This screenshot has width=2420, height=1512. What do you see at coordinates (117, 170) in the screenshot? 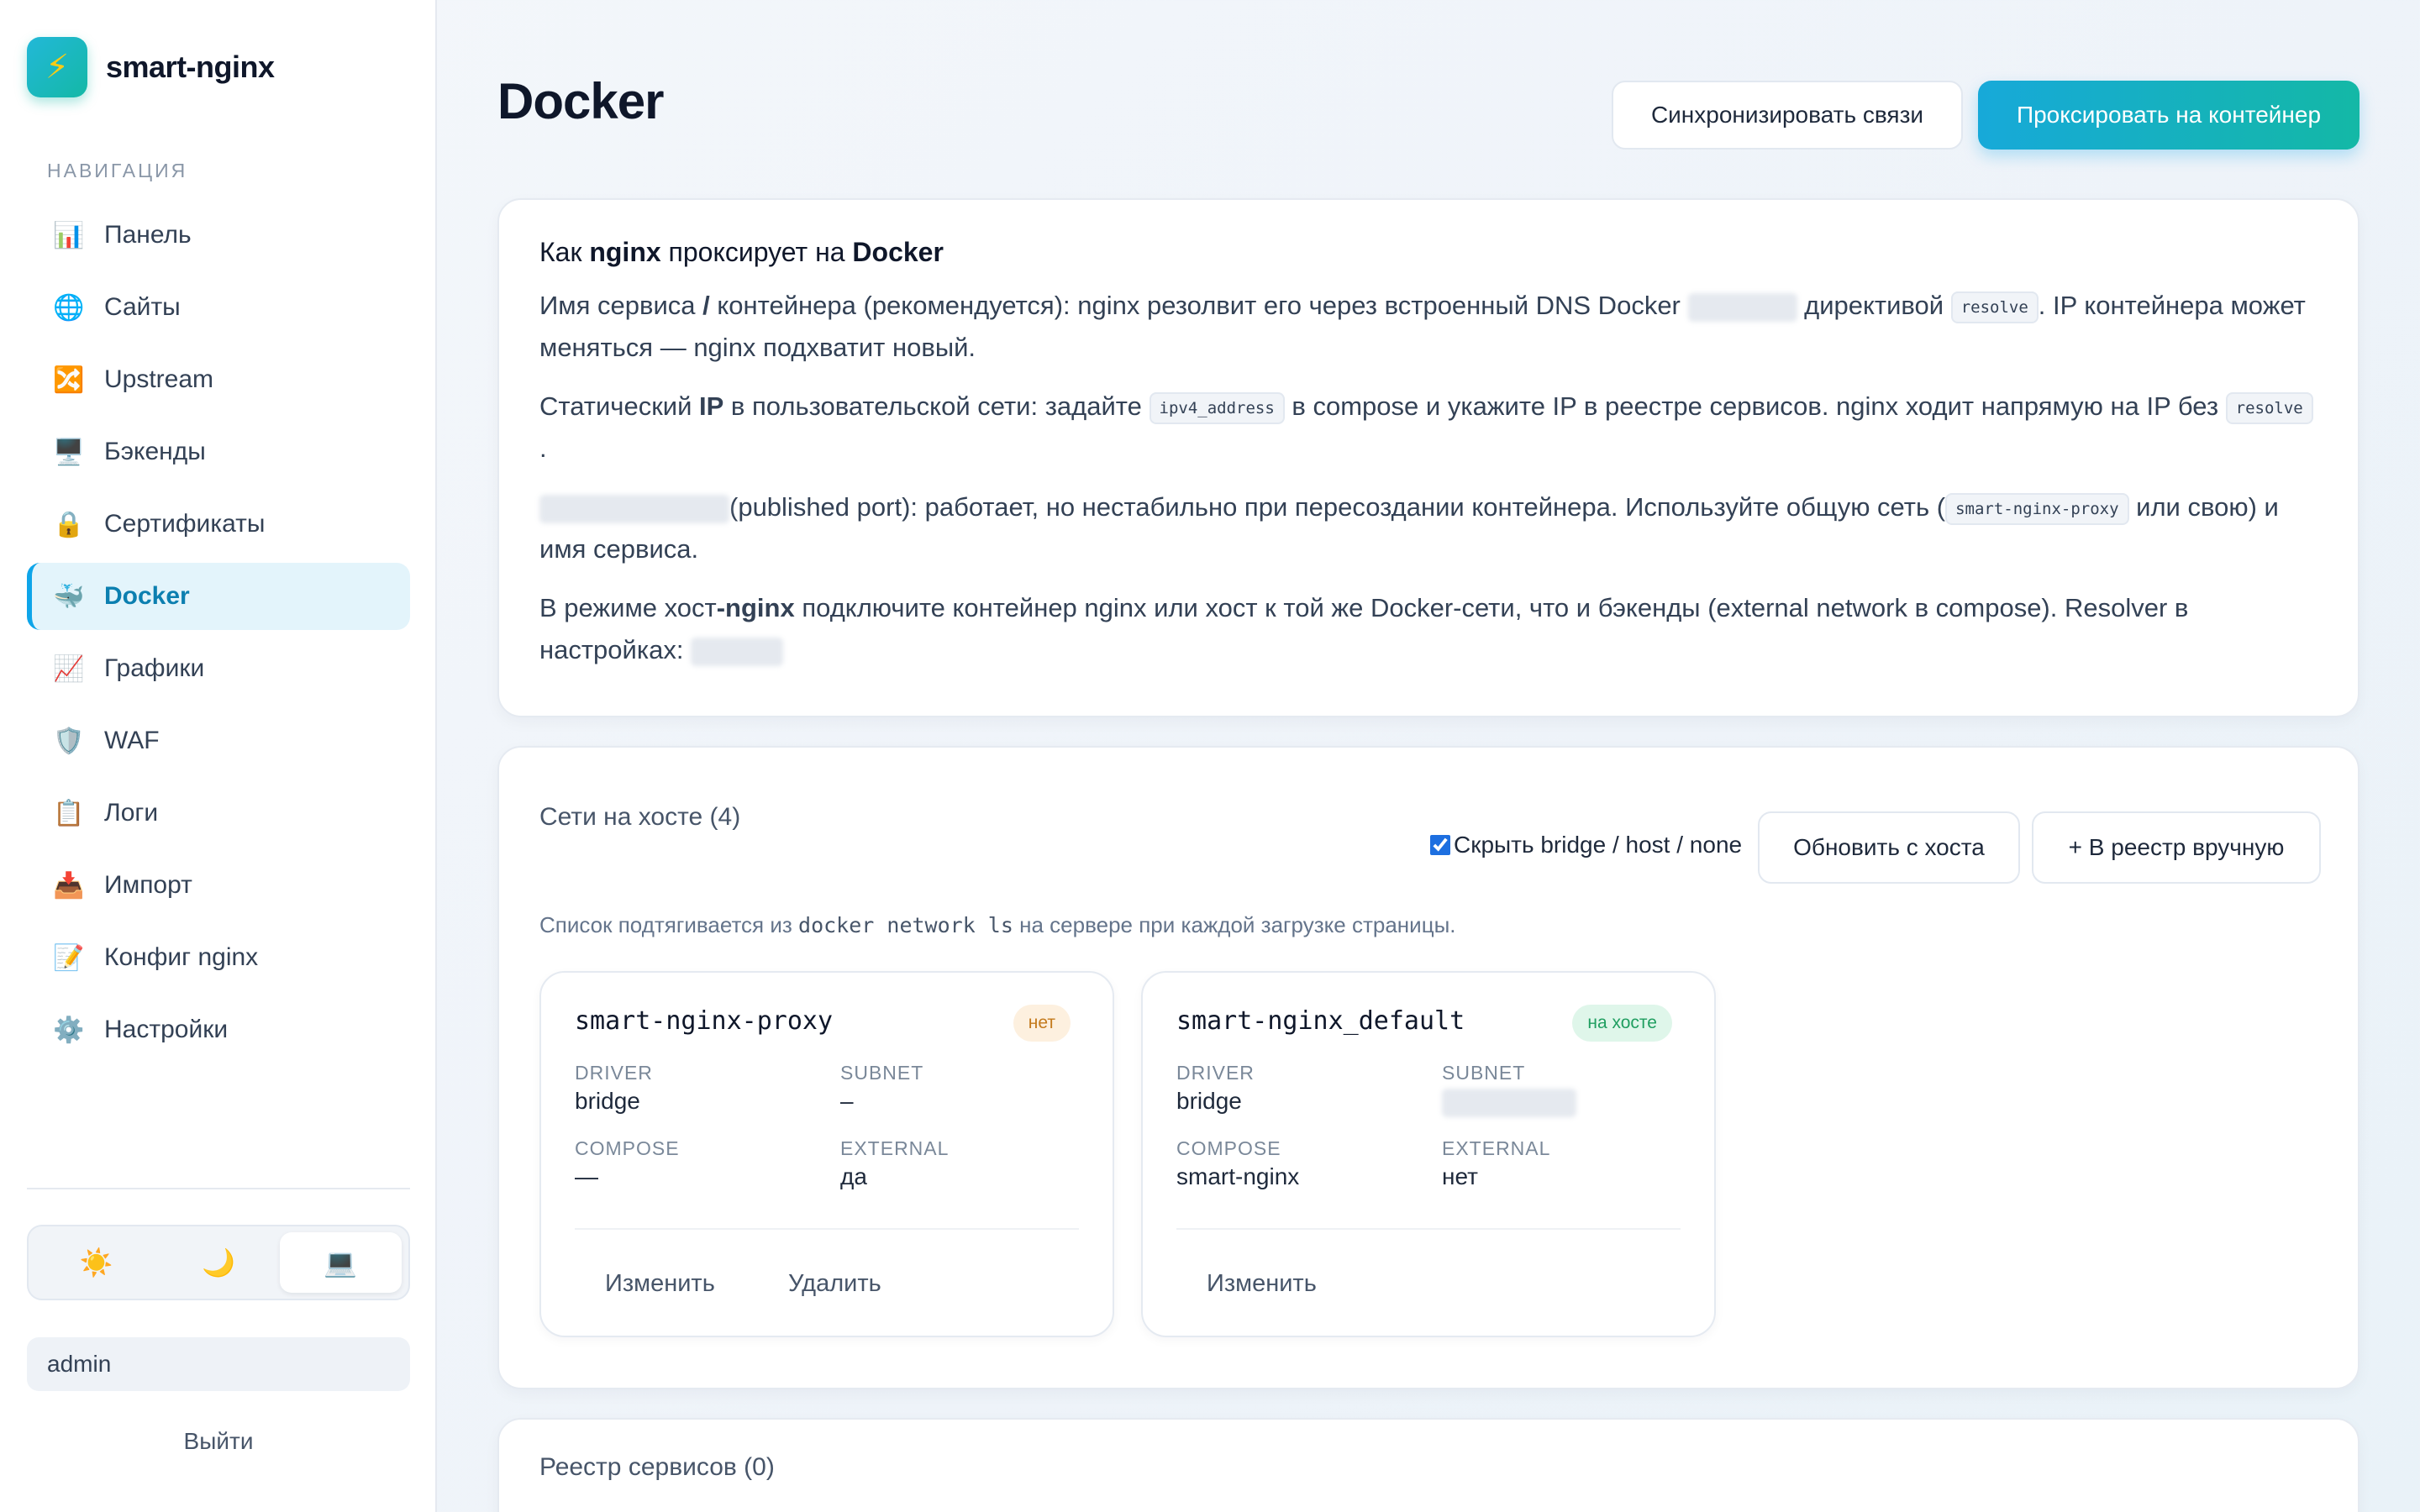
I see `nav-heading: НАВИГАЦИЯ` at bounding box center [117, 170].